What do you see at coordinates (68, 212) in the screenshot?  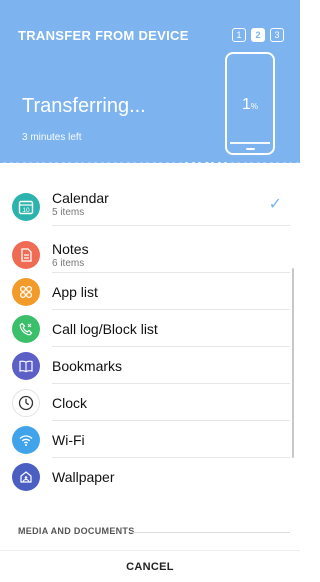 I see `item-count: 5 items` at bounding box center [68, 212].